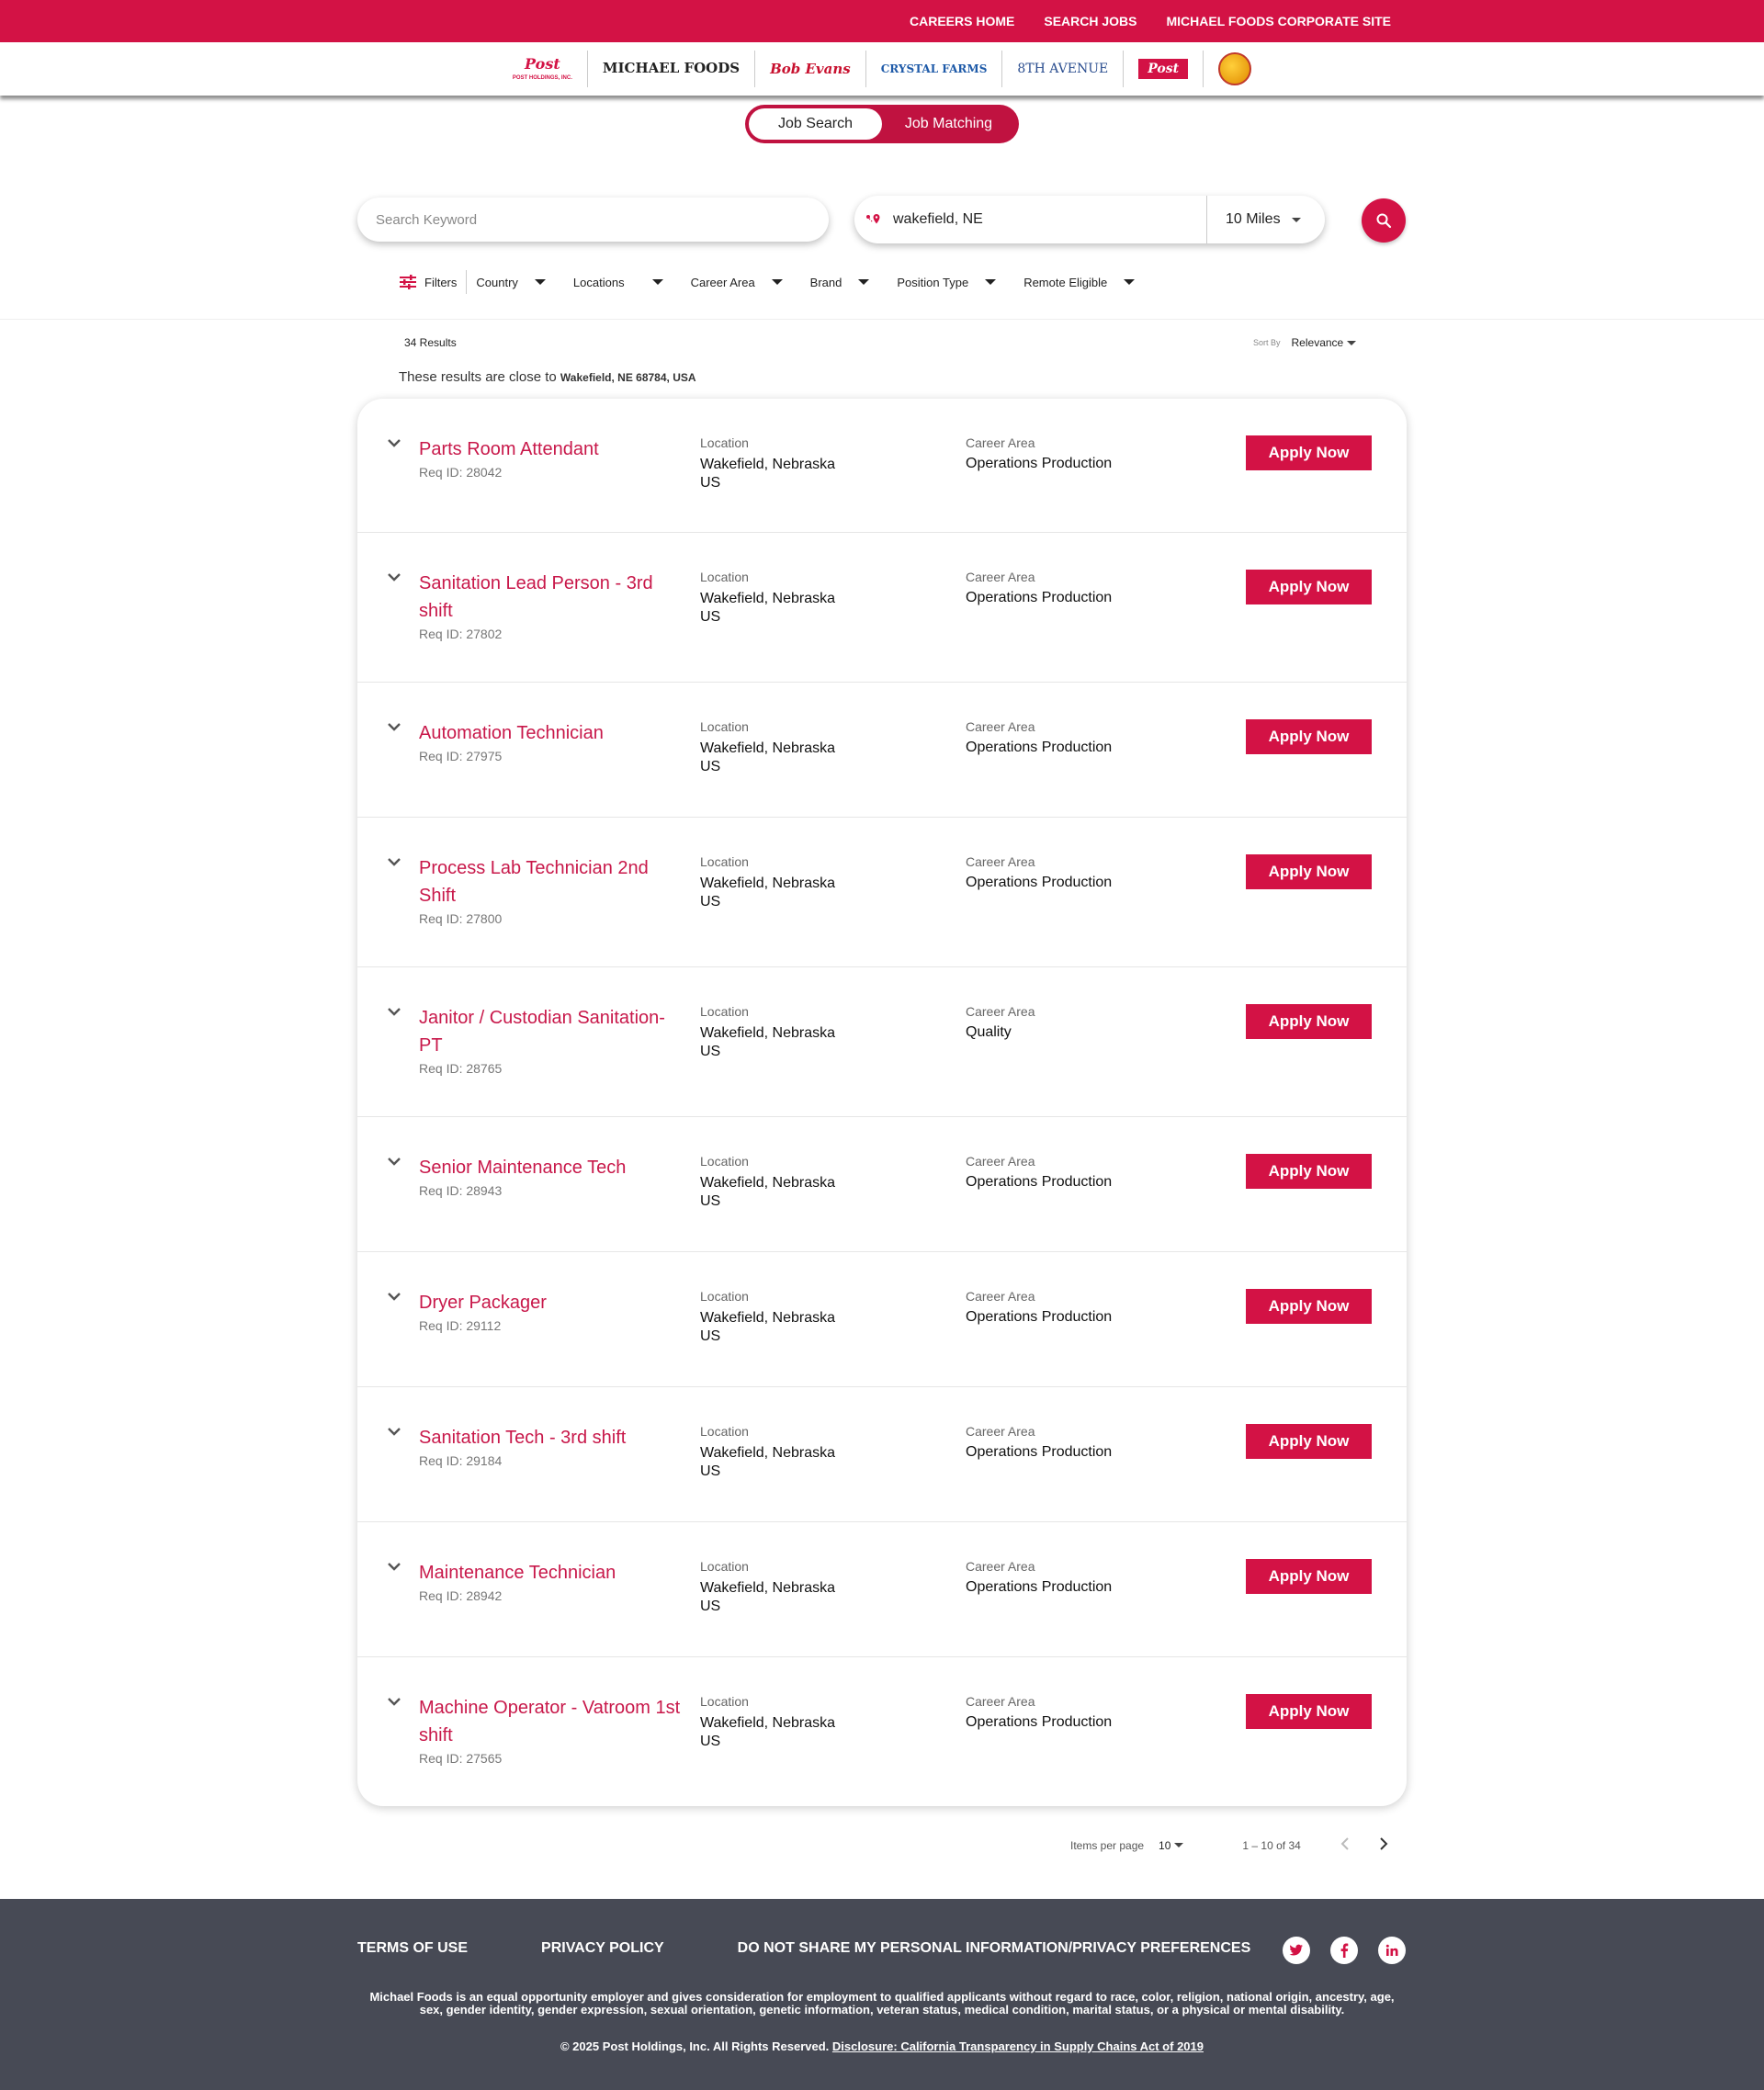  Describe the element at coordinates (962, 21) in the screenshot. I see `careers-home-link: CAREERS HOME` at that location.